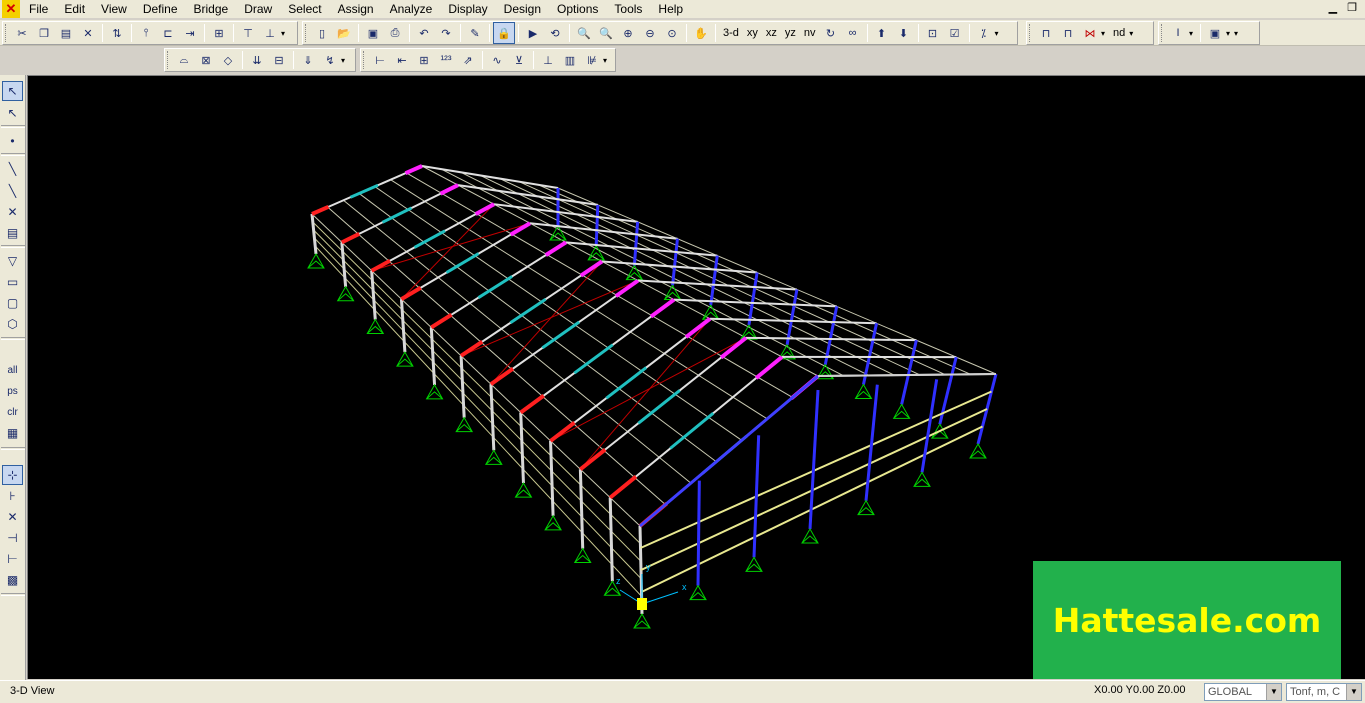  I want to click on refresh-view-icon: ↻, so click(831, 33).